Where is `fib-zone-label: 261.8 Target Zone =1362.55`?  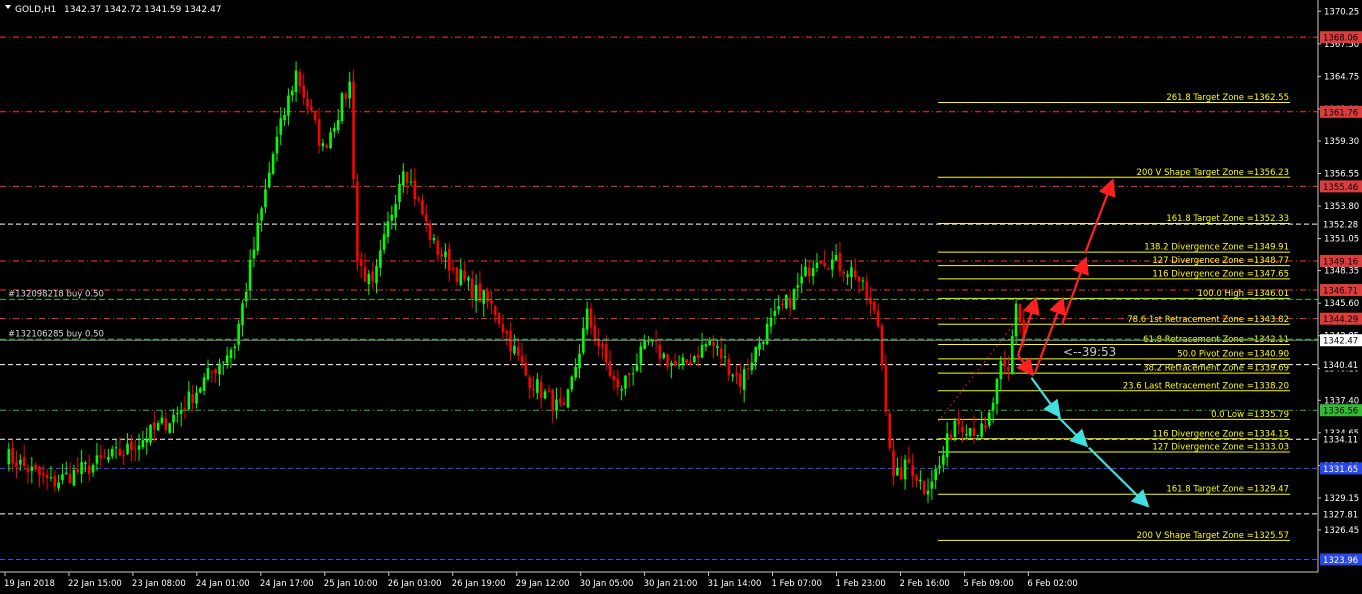 fib-zone-label: 261.8 Target Zone =1362.55 is located at coordinates (1227, 98).